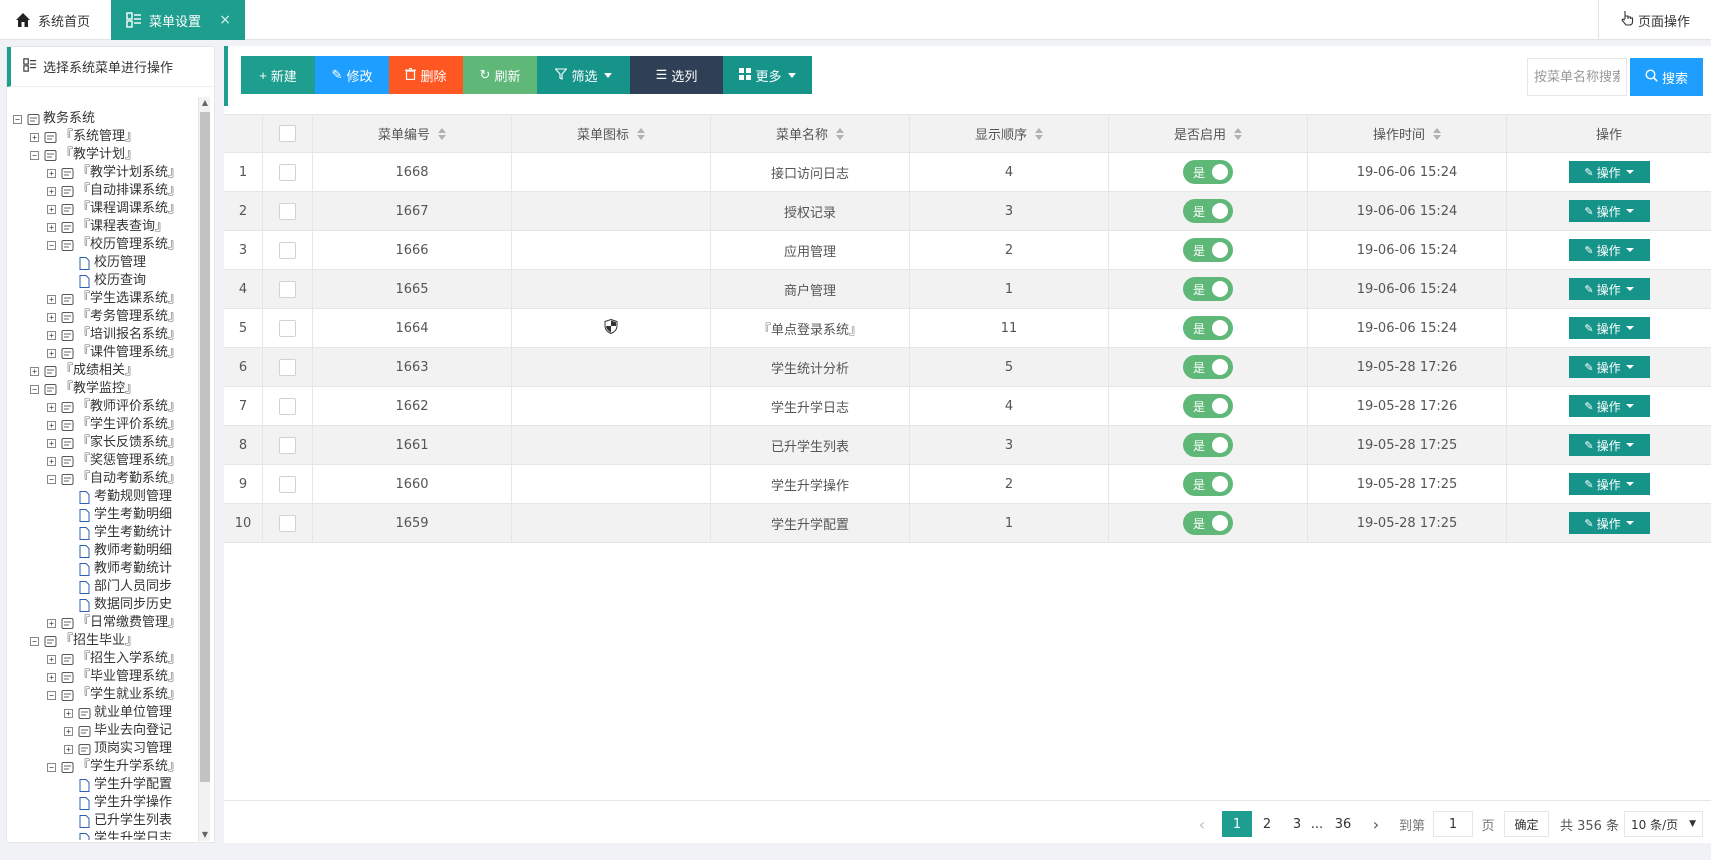  What do you see at coordinates (103, 353) in the screenshot?
I see `tree-node: + 『课件管理系统』` at bounding box center [103, 353].